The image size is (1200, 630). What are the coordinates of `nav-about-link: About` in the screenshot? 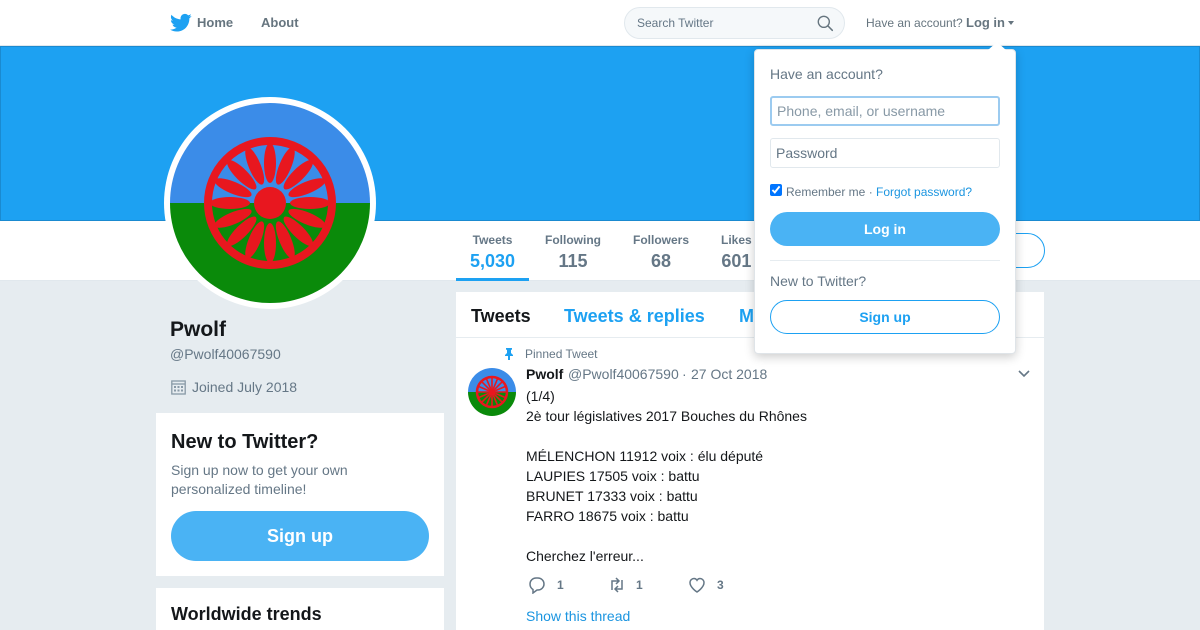 It's located at (280, 22).